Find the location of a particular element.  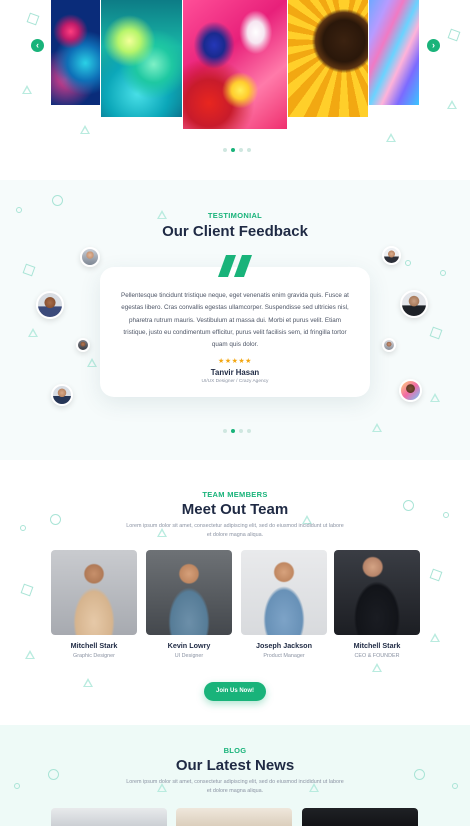

team-member-role: Product Manager is located at coordinates (284, 656).